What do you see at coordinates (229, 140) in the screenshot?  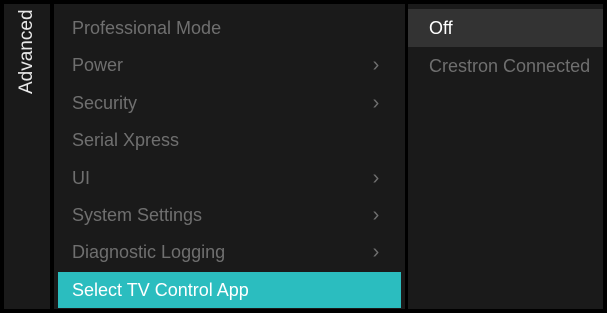 I see `menu-item-serial-xpress: Serial Xpress` at bounding box center [229, 140].